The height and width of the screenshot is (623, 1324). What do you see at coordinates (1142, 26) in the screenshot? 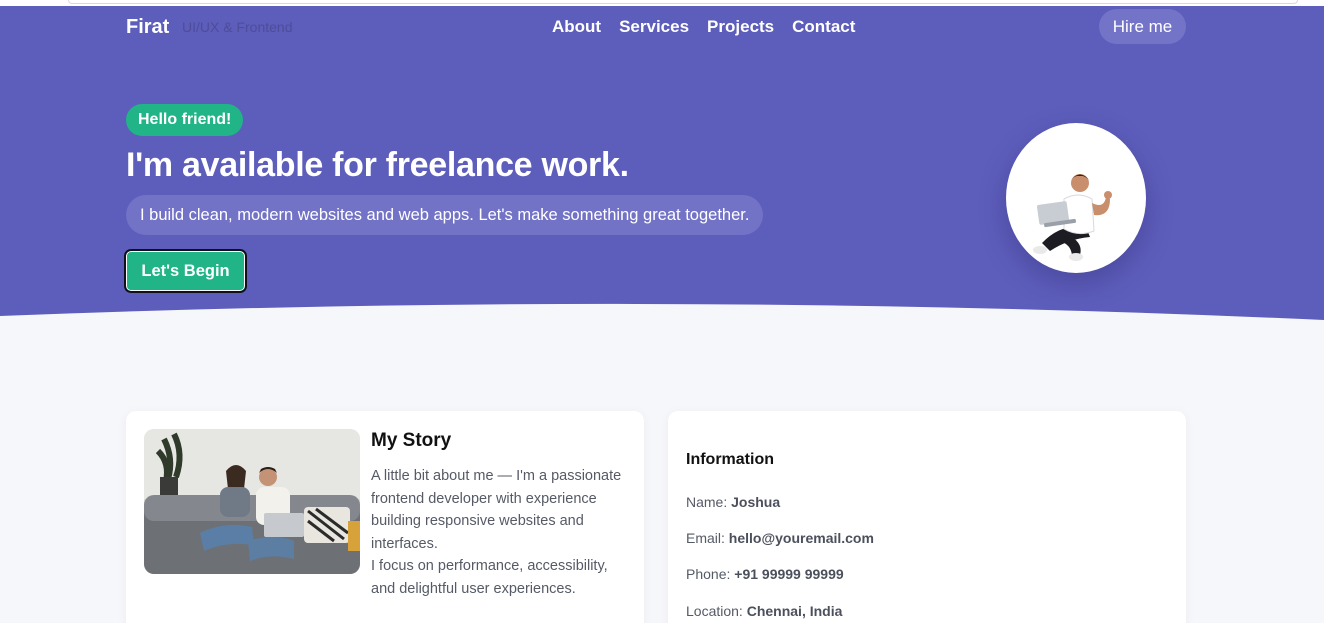
I see `hire-me-button: Hire me` at bounding box center [1142, 26].